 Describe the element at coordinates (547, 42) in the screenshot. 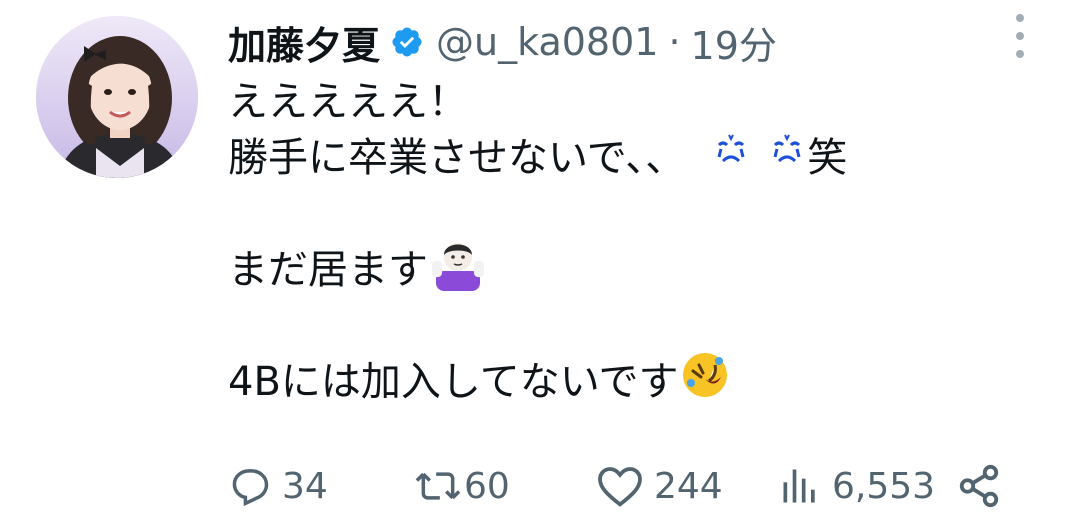

I see `author-handle: @u_ka0801` at that location.